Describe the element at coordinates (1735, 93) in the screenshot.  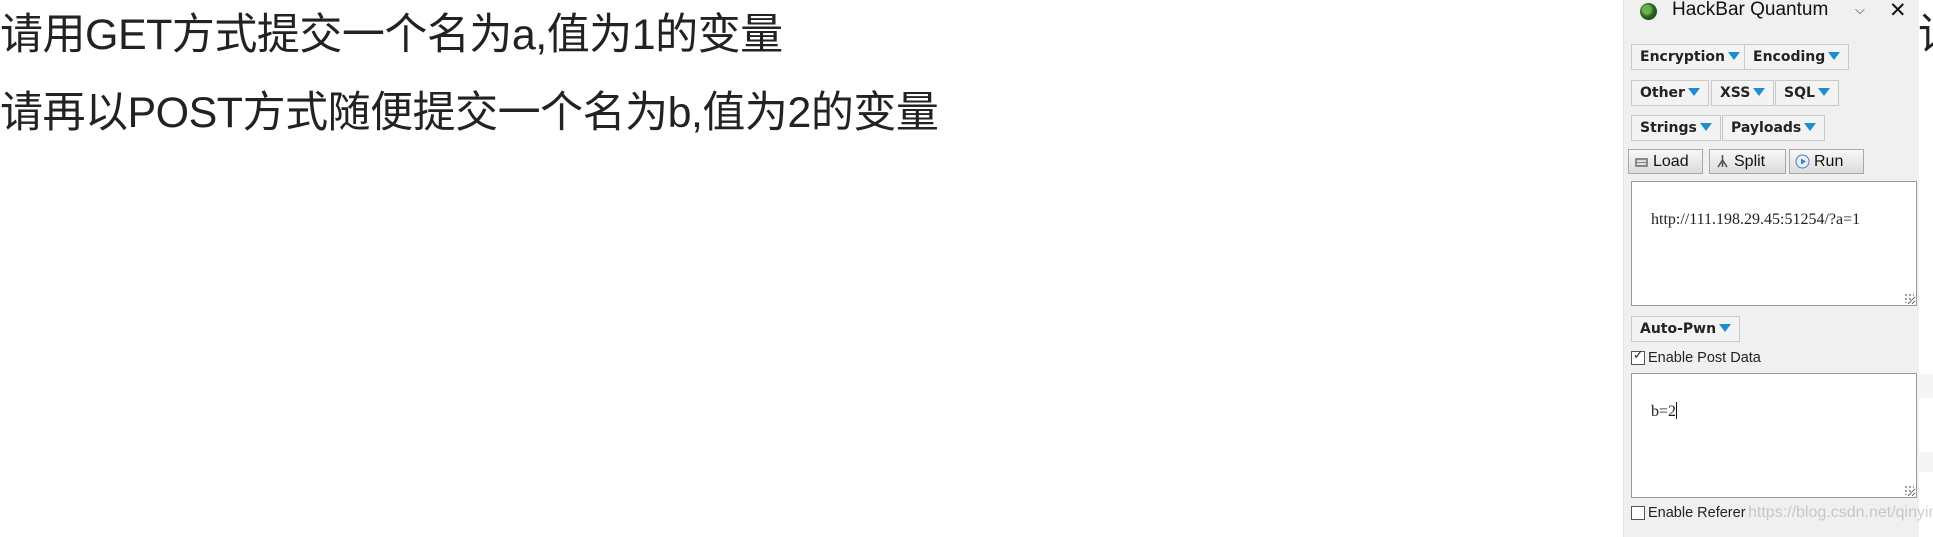
I see `xss-label: XSS` at that location.